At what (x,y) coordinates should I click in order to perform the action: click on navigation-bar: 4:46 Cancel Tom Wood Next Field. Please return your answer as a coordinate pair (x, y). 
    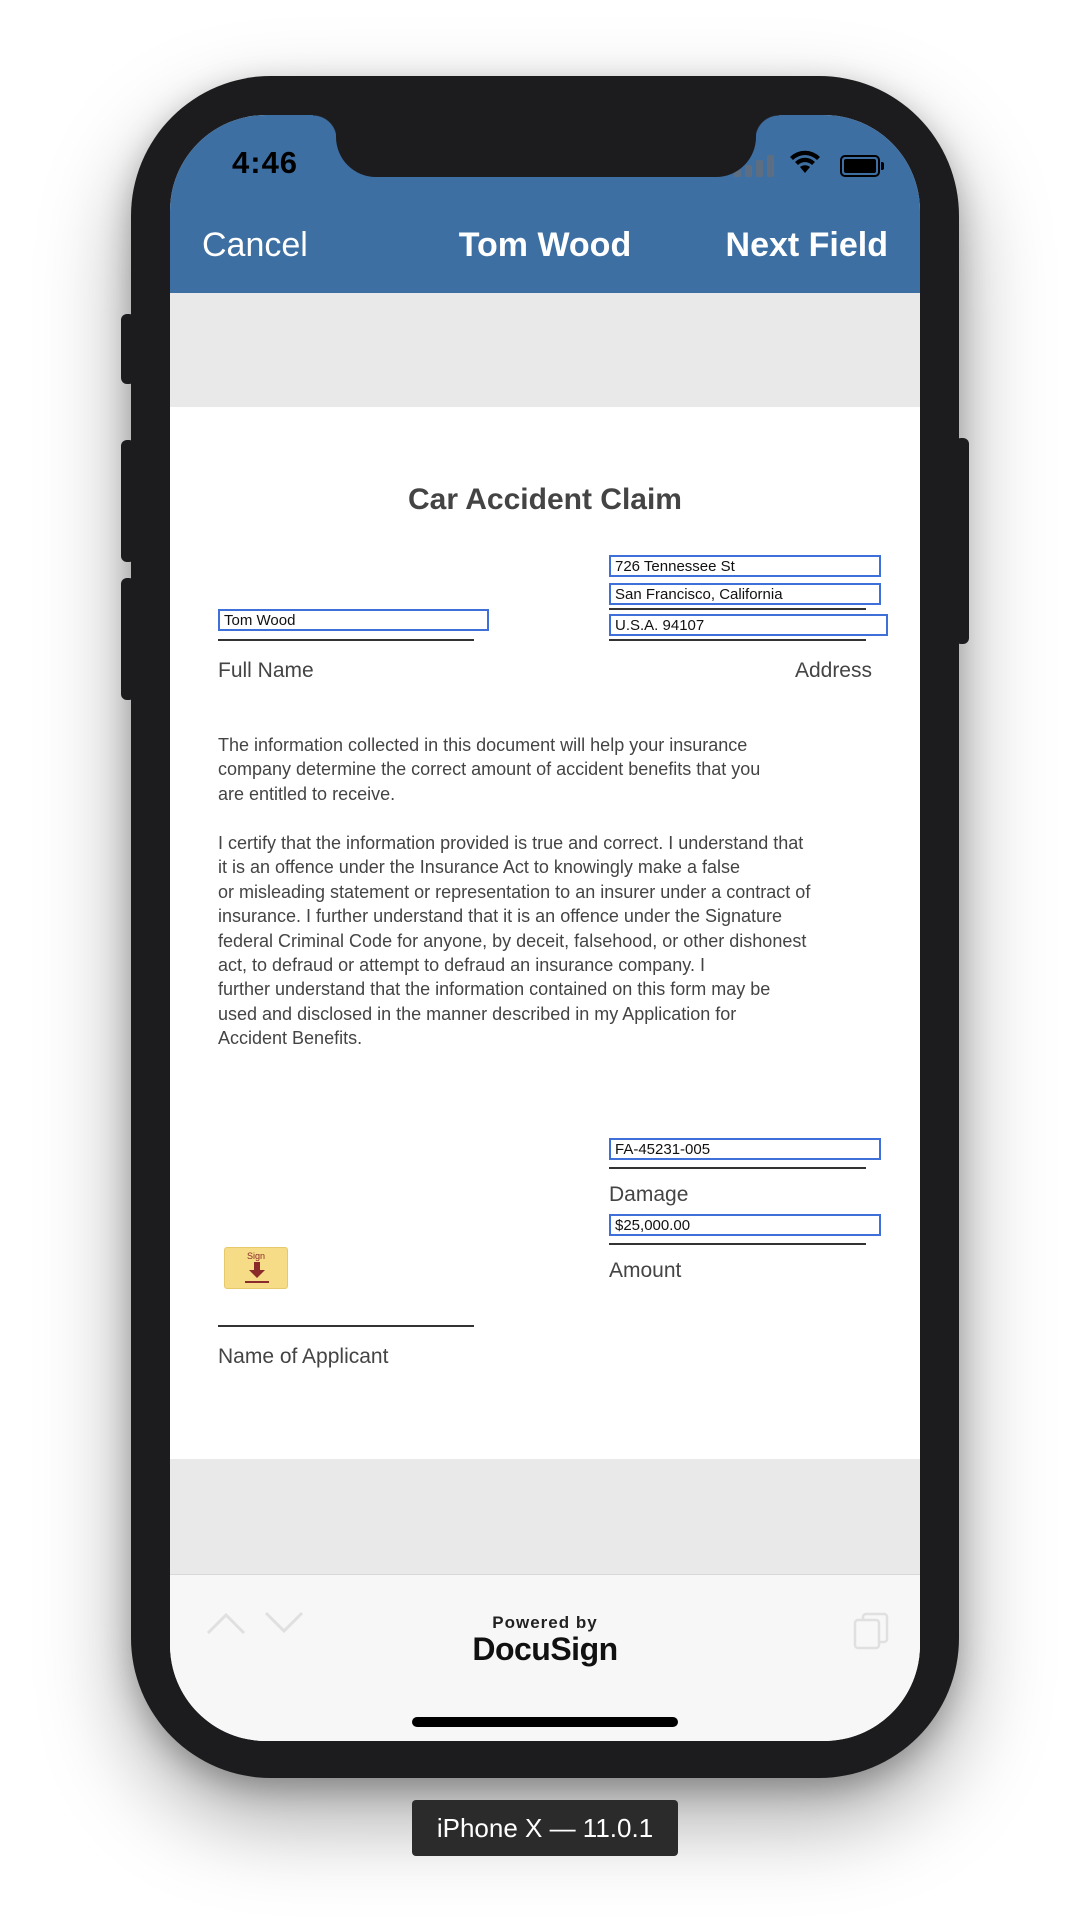
    Looking at the image, I should click on (545, 204).